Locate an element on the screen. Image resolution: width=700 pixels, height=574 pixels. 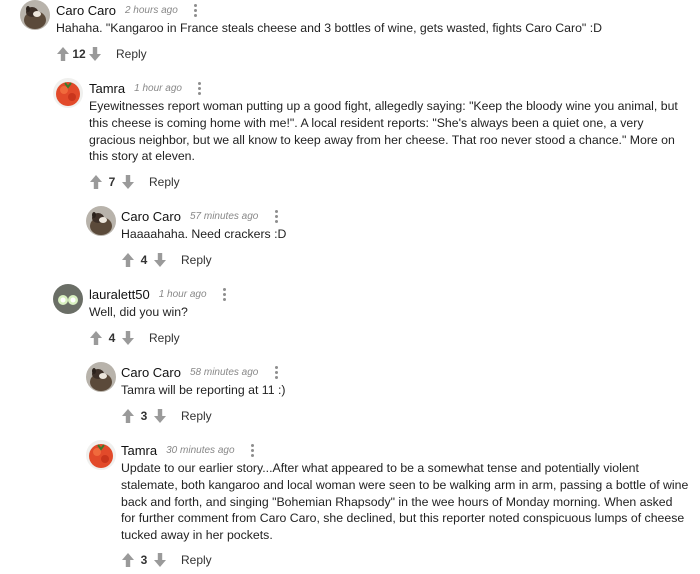
timestamp: 30 minutes ago is located at coordinates (200, 450).